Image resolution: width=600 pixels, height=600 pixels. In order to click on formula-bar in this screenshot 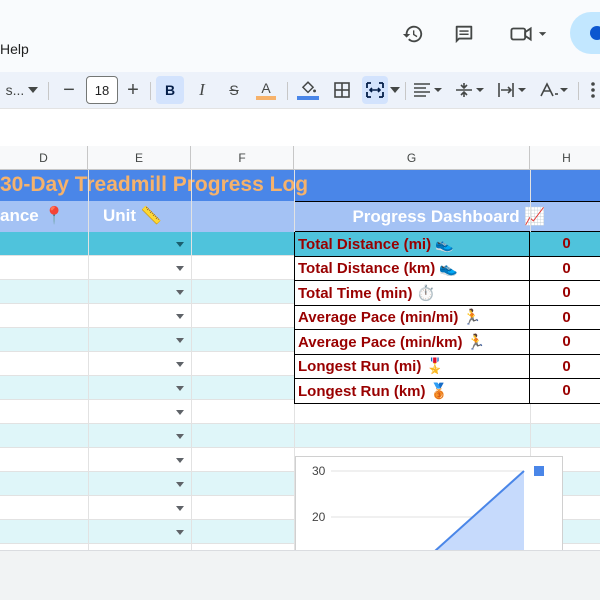, I will do `click(300, 127)`.